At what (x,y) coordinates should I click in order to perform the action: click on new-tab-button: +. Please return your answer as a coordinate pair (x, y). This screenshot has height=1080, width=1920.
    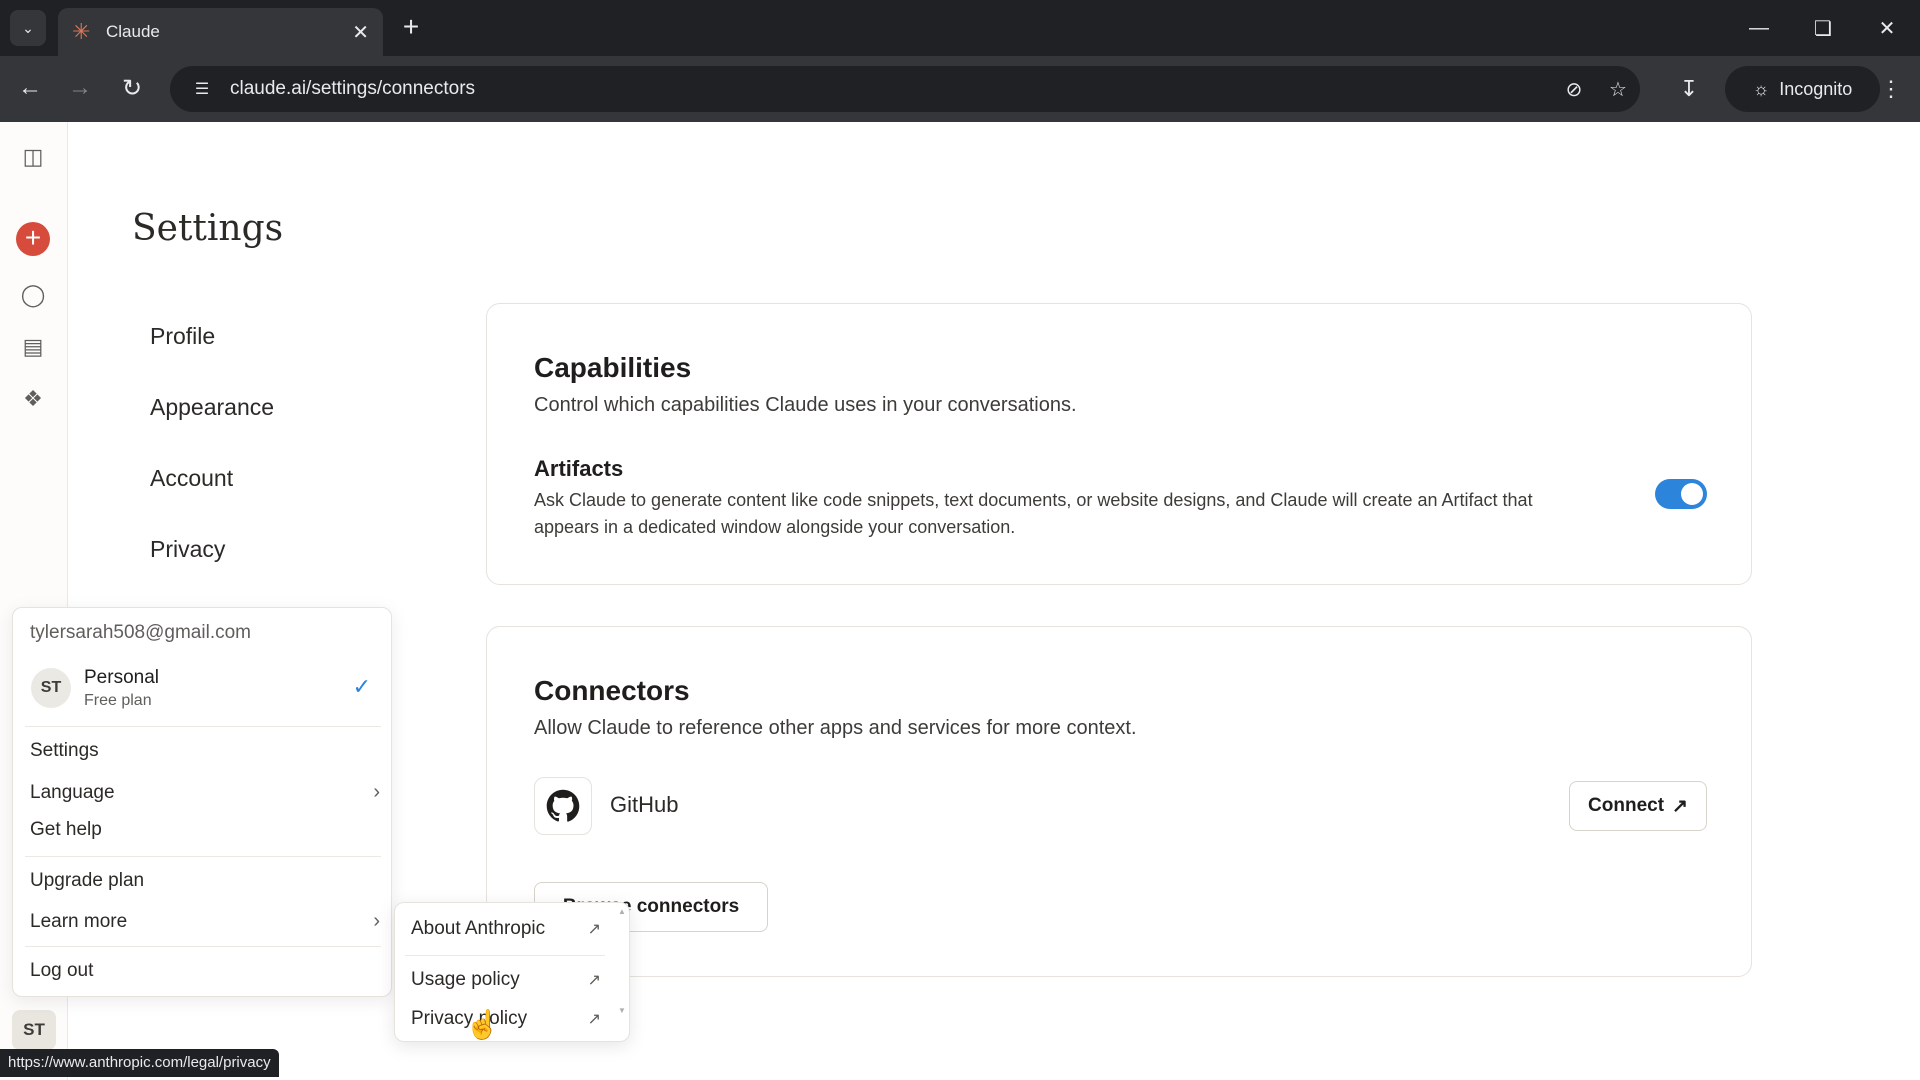
    Looking at the image, I should click on (411, 27).